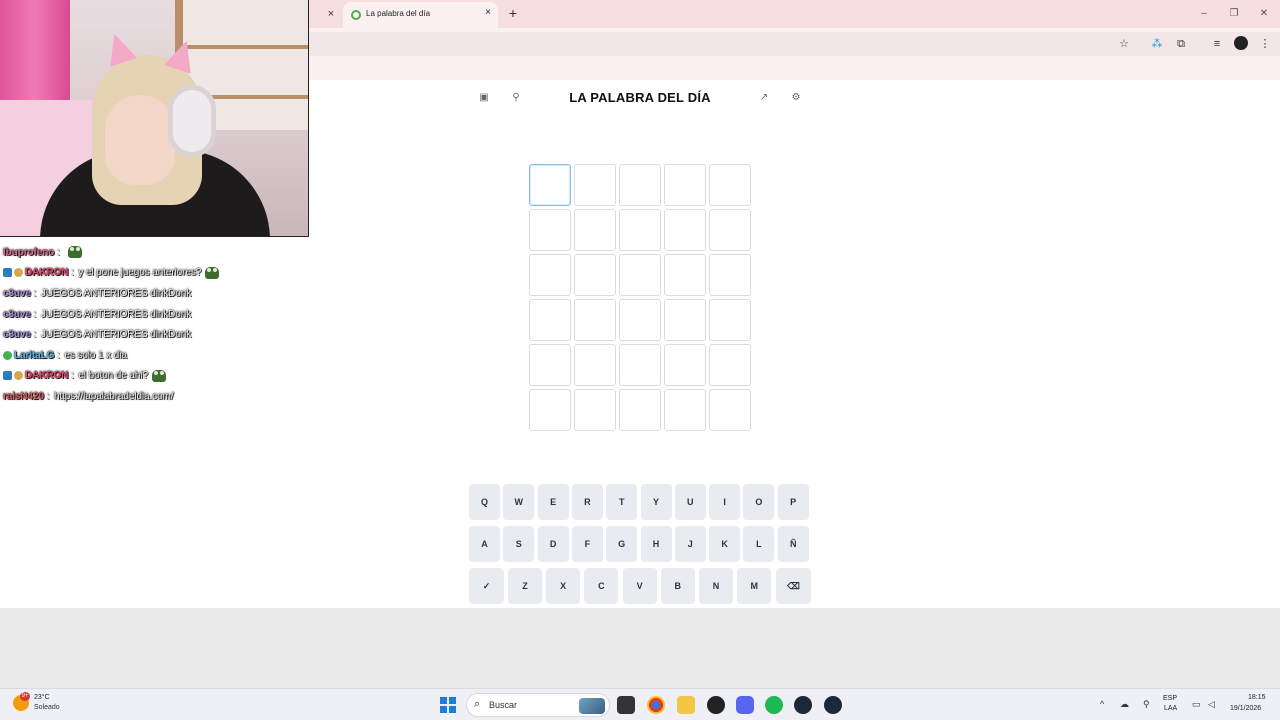  What do you see at coordinates (42, 697) in the screenshot?
I see `weather-temperature: 23°C` at bounding box center [42, 697].